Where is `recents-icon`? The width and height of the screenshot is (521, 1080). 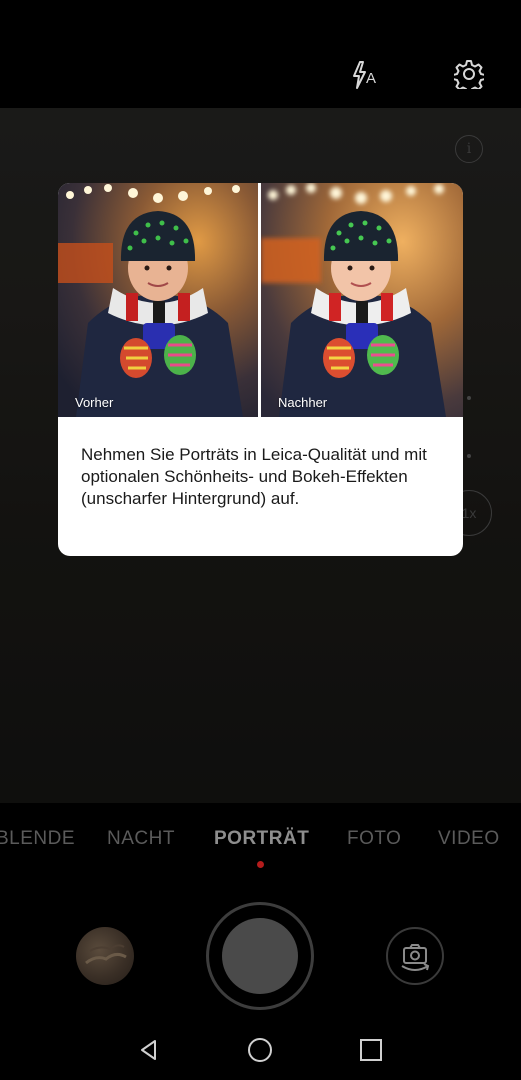
recents-icon is located at coordinates (371, 1050).